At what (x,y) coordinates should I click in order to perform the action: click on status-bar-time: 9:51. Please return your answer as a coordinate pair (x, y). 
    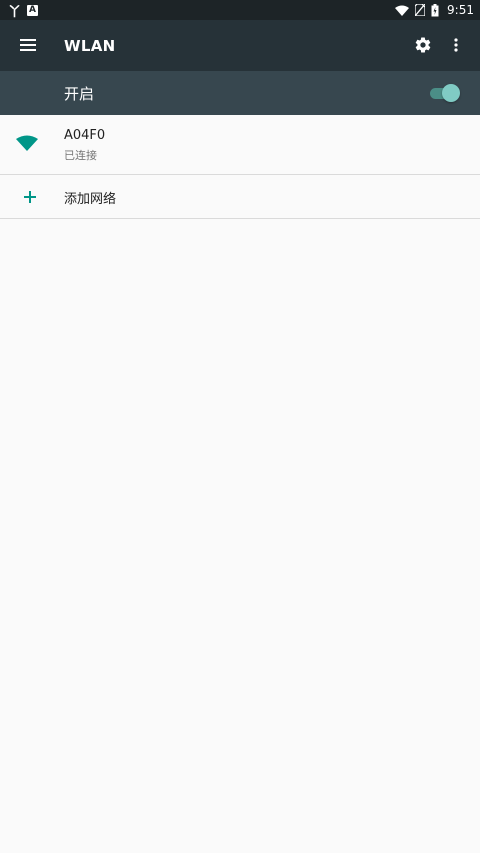
    Looking at the image, I should click on (460, 10).